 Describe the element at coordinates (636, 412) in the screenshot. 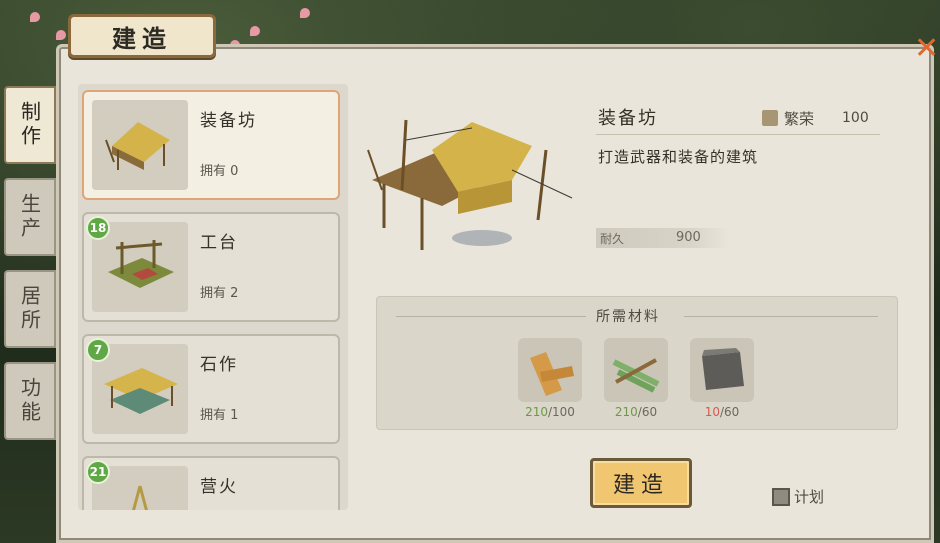

I see `material-count-bamboo: 210/60` at that location.